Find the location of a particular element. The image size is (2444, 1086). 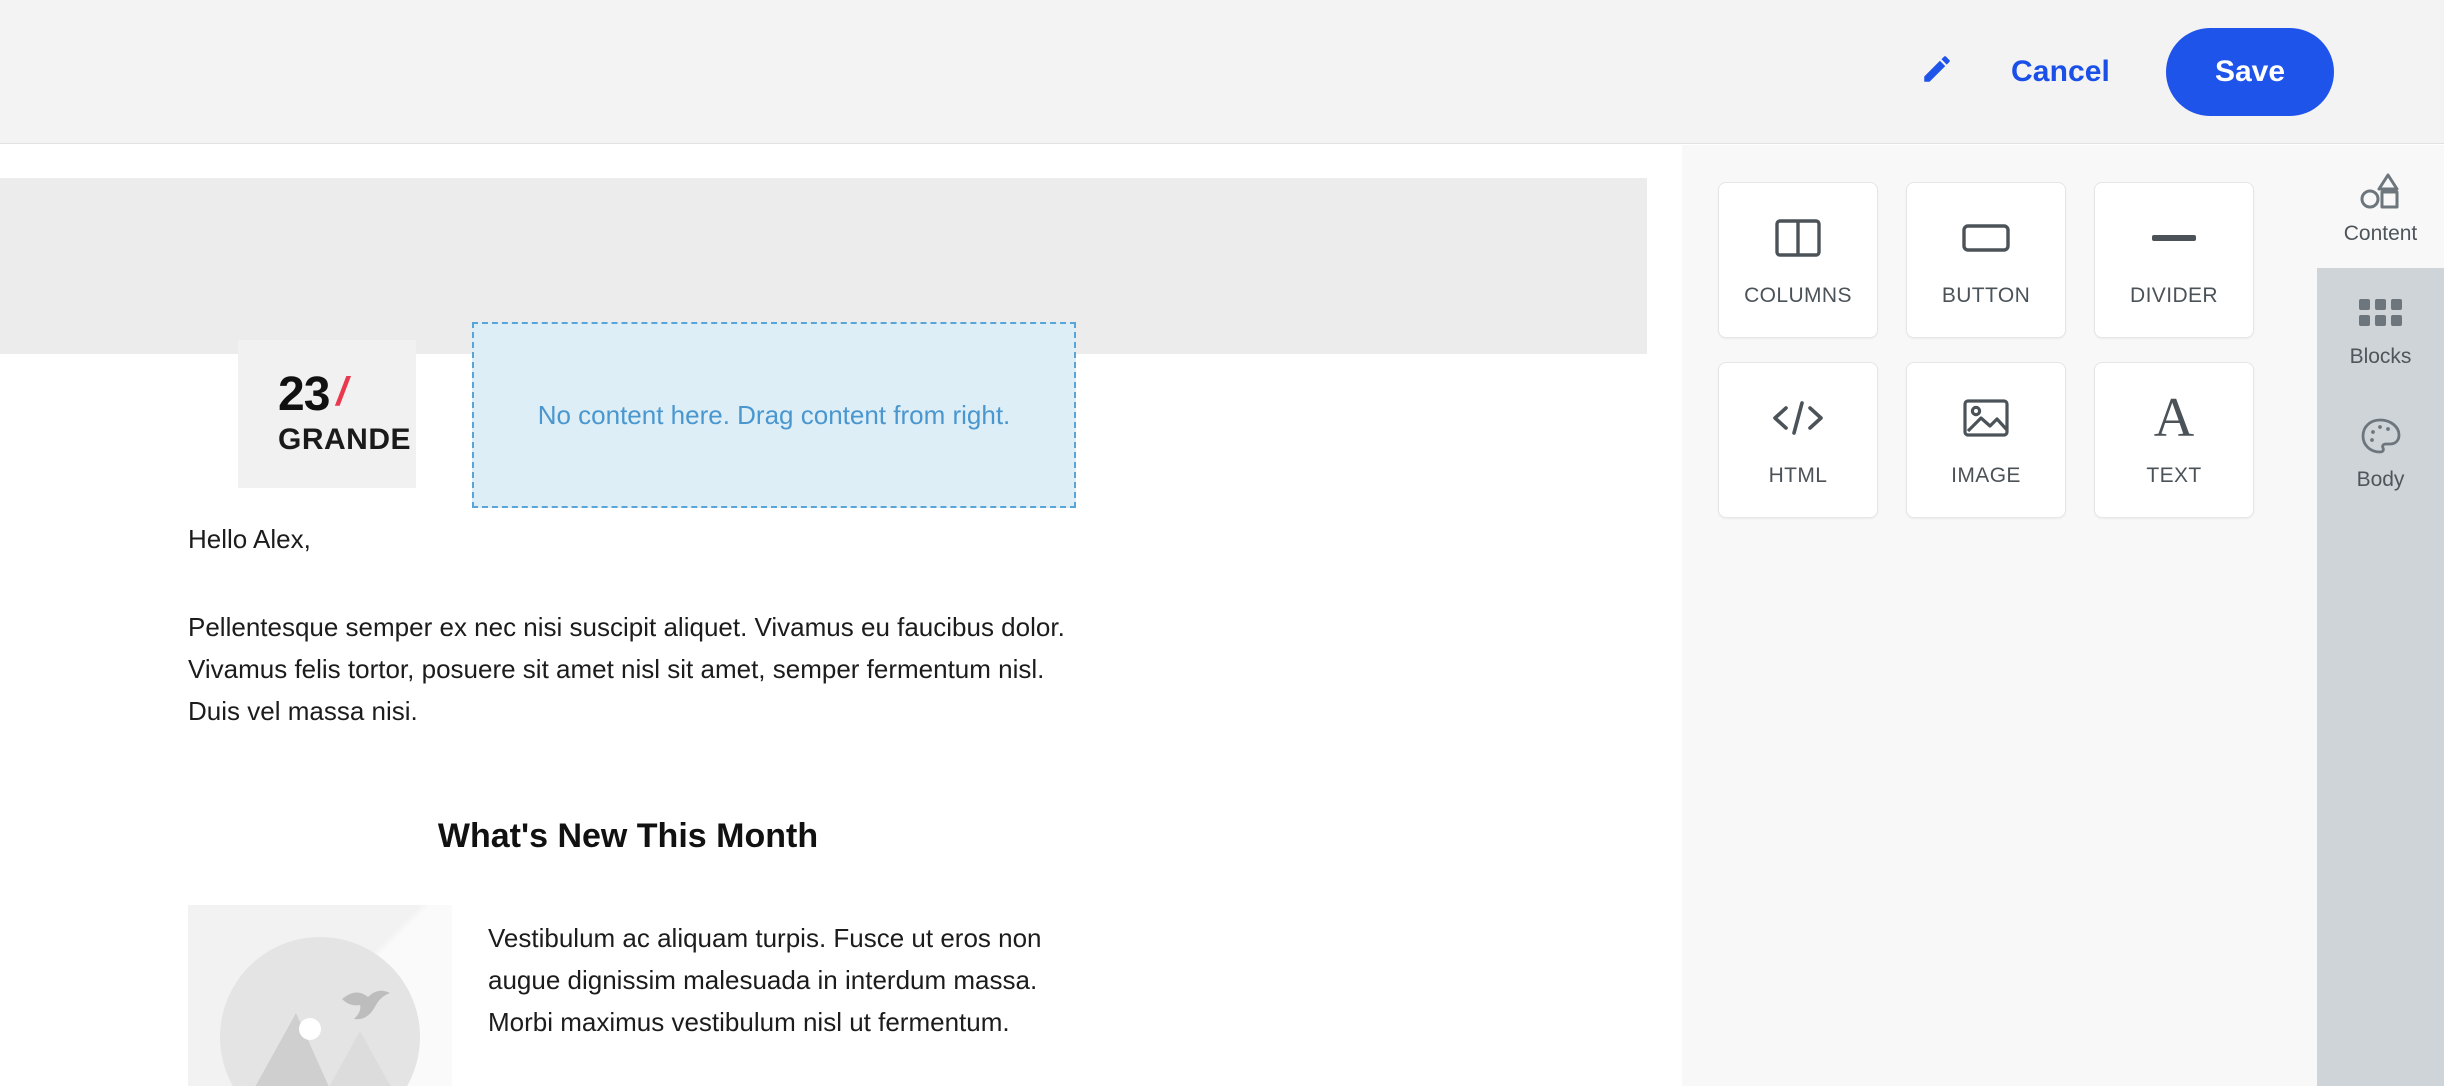

content-tile-columns: COLUMNS is located at coordinates (1798, 260).